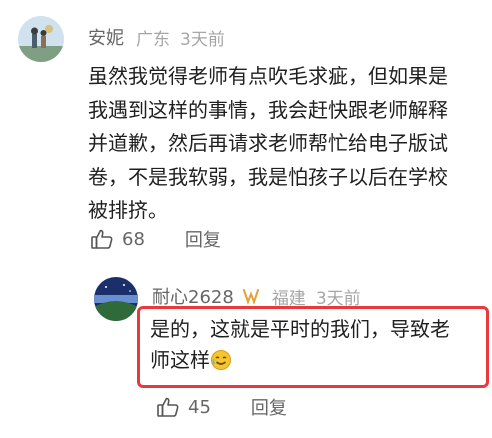 The image size is (492, 438). I want to click on location-label: 福建, so click(288, 298).